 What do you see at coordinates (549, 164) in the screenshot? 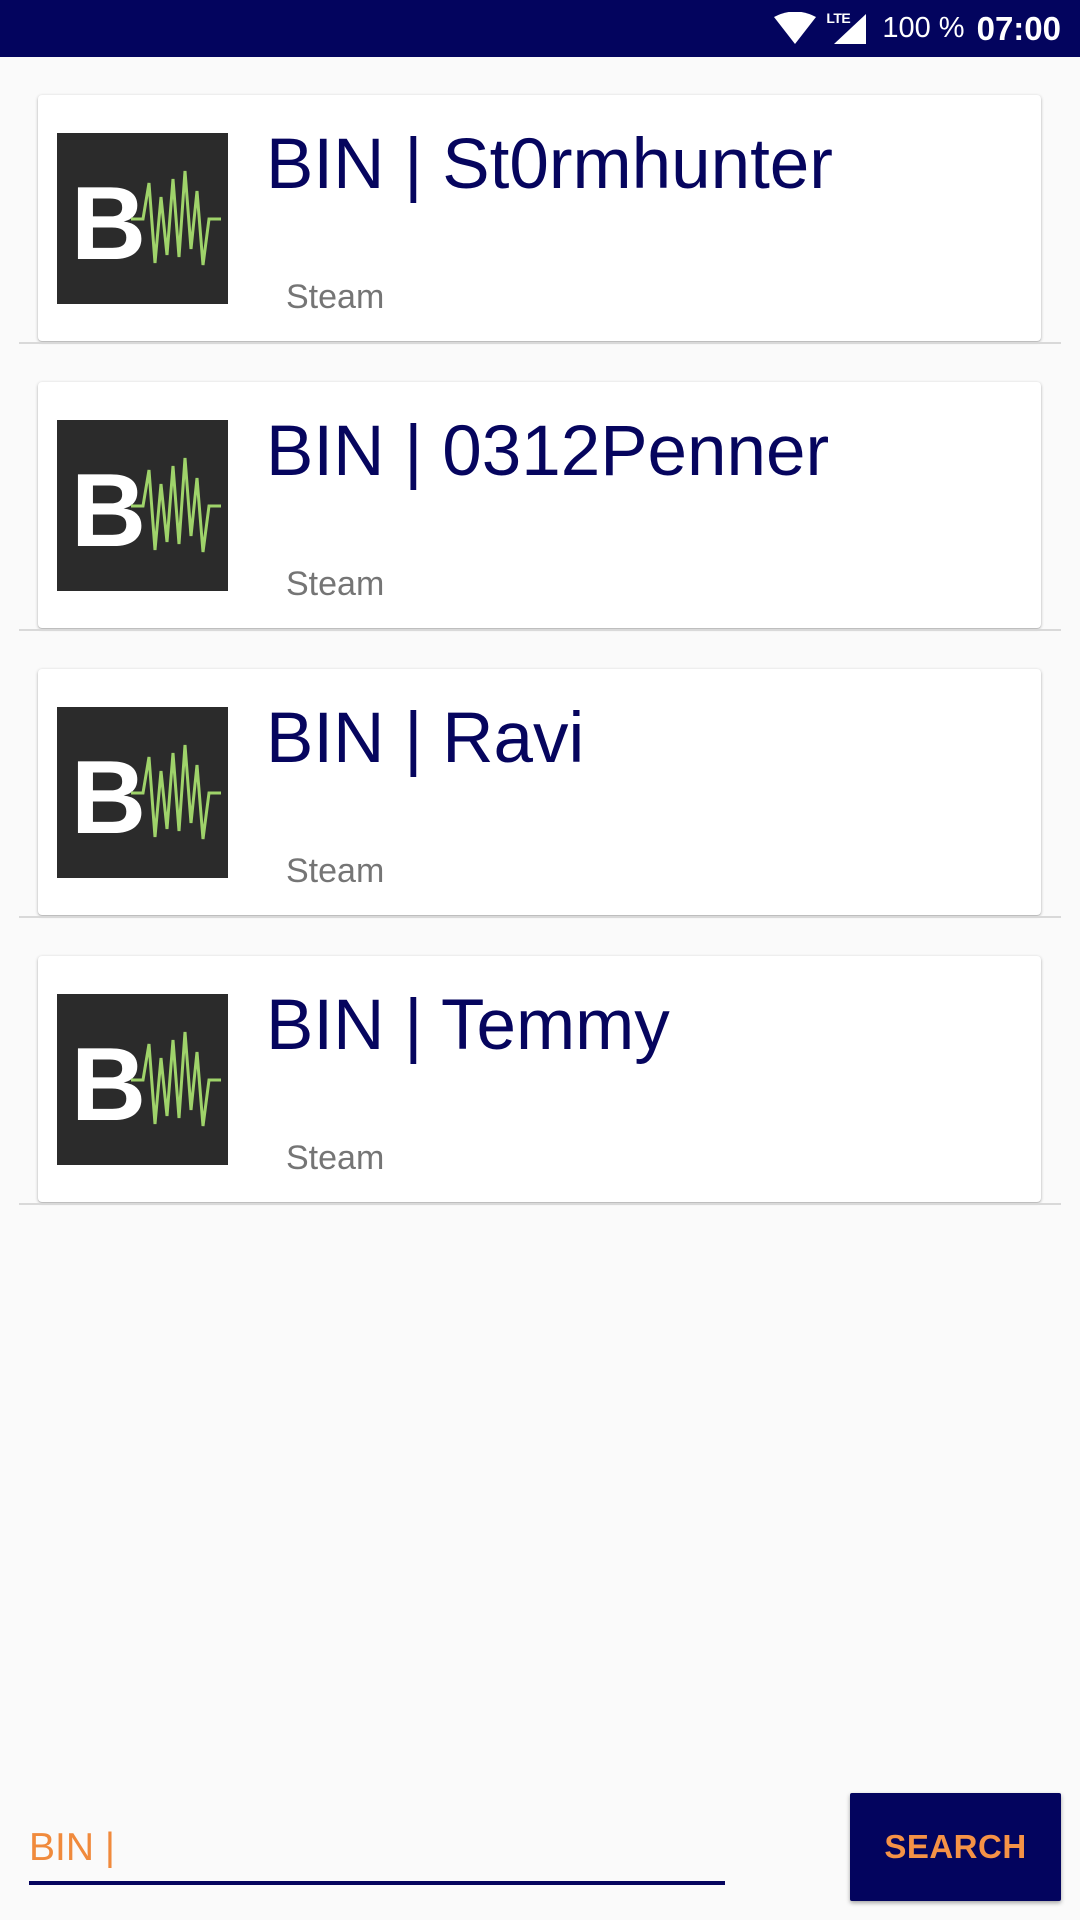
I see `result-title: BIN | St0rmhunter` at bounding box center [549, 164].